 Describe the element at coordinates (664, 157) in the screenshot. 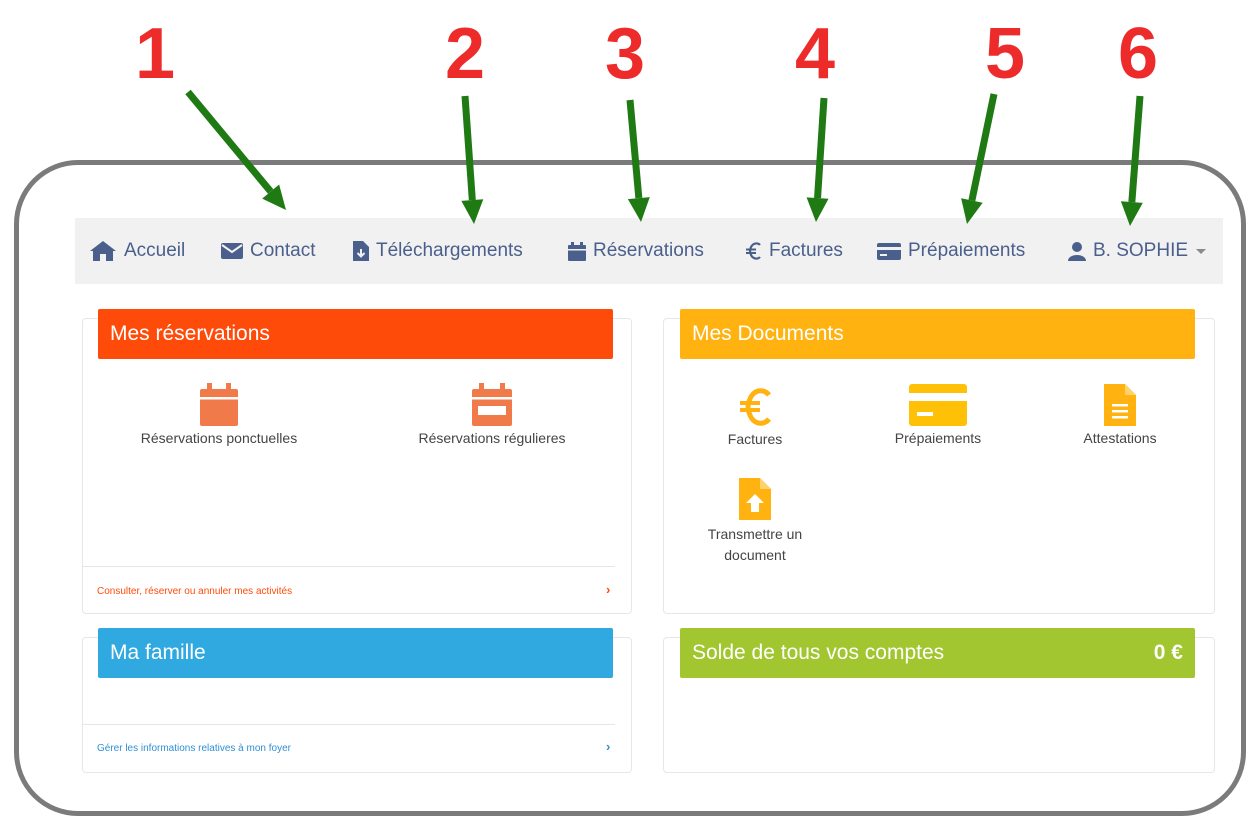

I see `annotation-arrows` at that location.